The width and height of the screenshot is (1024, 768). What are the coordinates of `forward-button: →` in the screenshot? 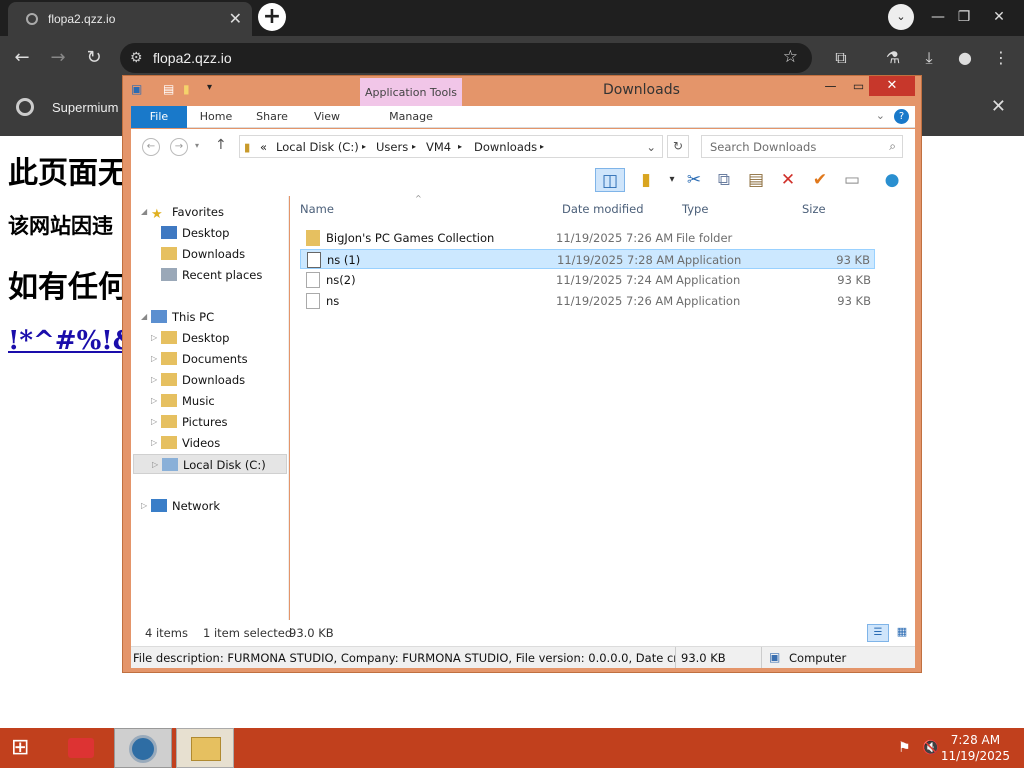 It's located at (58, 58).